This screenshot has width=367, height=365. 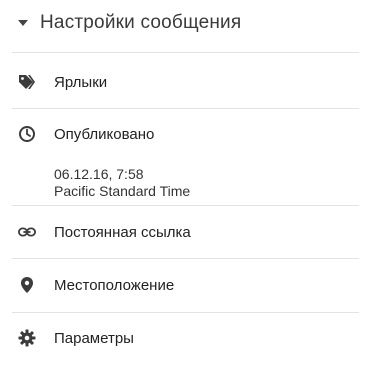 I want to click on permalink-label: Постоянная ссылка, so click(x=122, y=232).